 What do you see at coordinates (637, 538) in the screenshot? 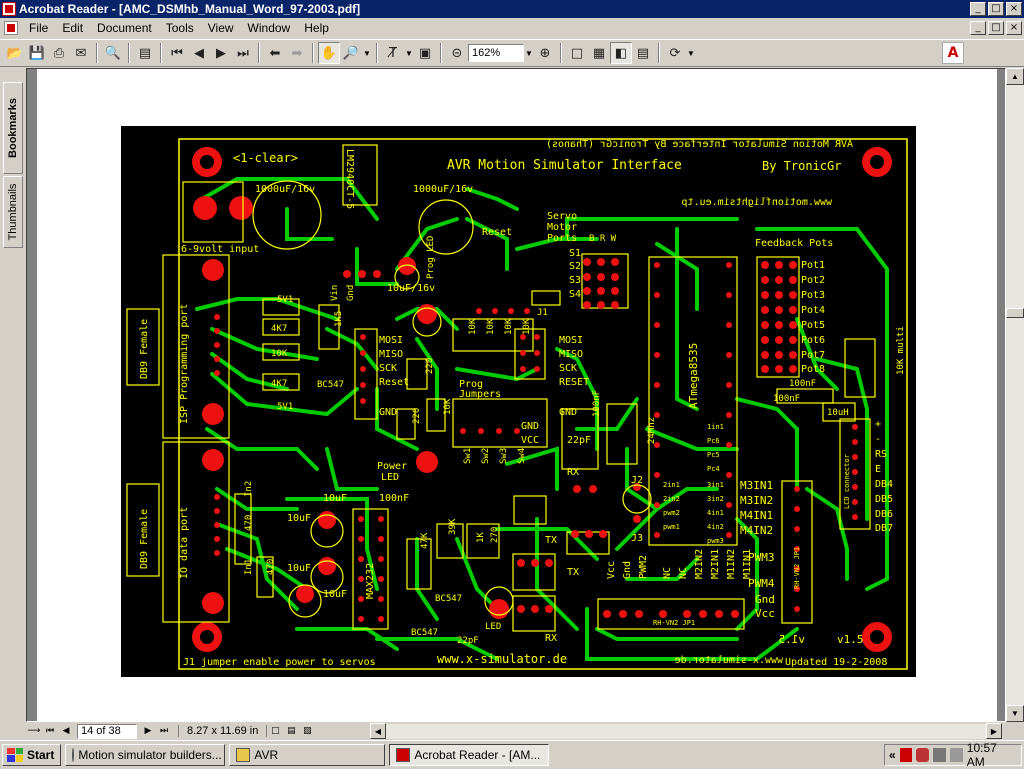
I see `pcb-j3: J3` at bounding box center [637, 538].